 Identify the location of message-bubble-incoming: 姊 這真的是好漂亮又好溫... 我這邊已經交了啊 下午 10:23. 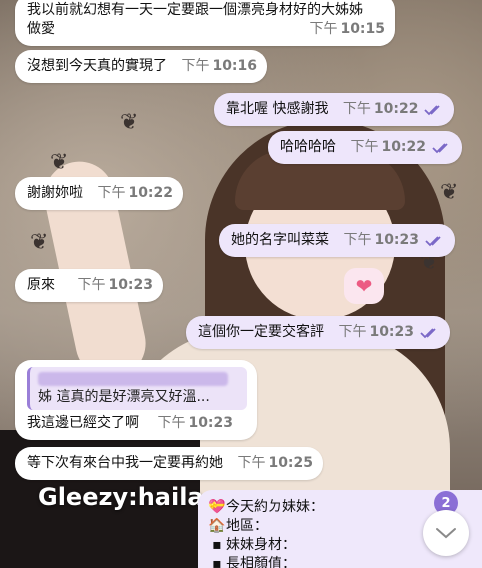
(136, 400).